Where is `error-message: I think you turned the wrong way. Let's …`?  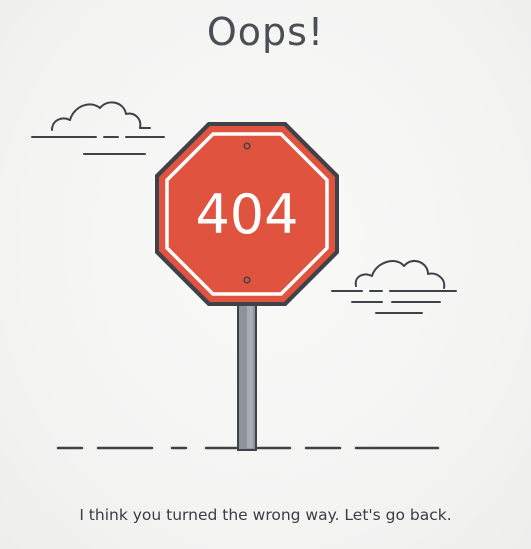 error-message: I think you turned the wrong way. Let's … is located at coordinates (265, 515).